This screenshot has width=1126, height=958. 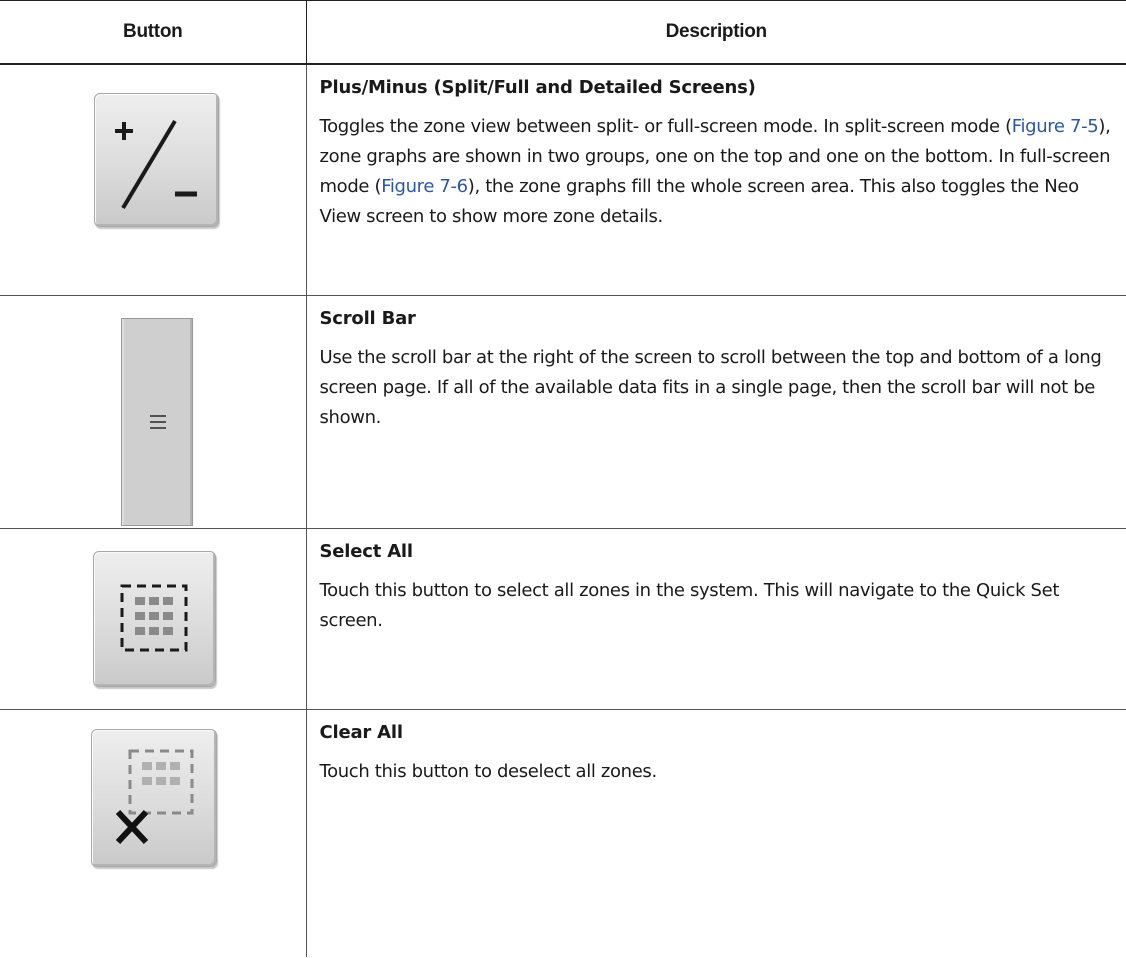 I want to click on figure-7-6-link: Figure 7-6, so click(x=424, y=186).